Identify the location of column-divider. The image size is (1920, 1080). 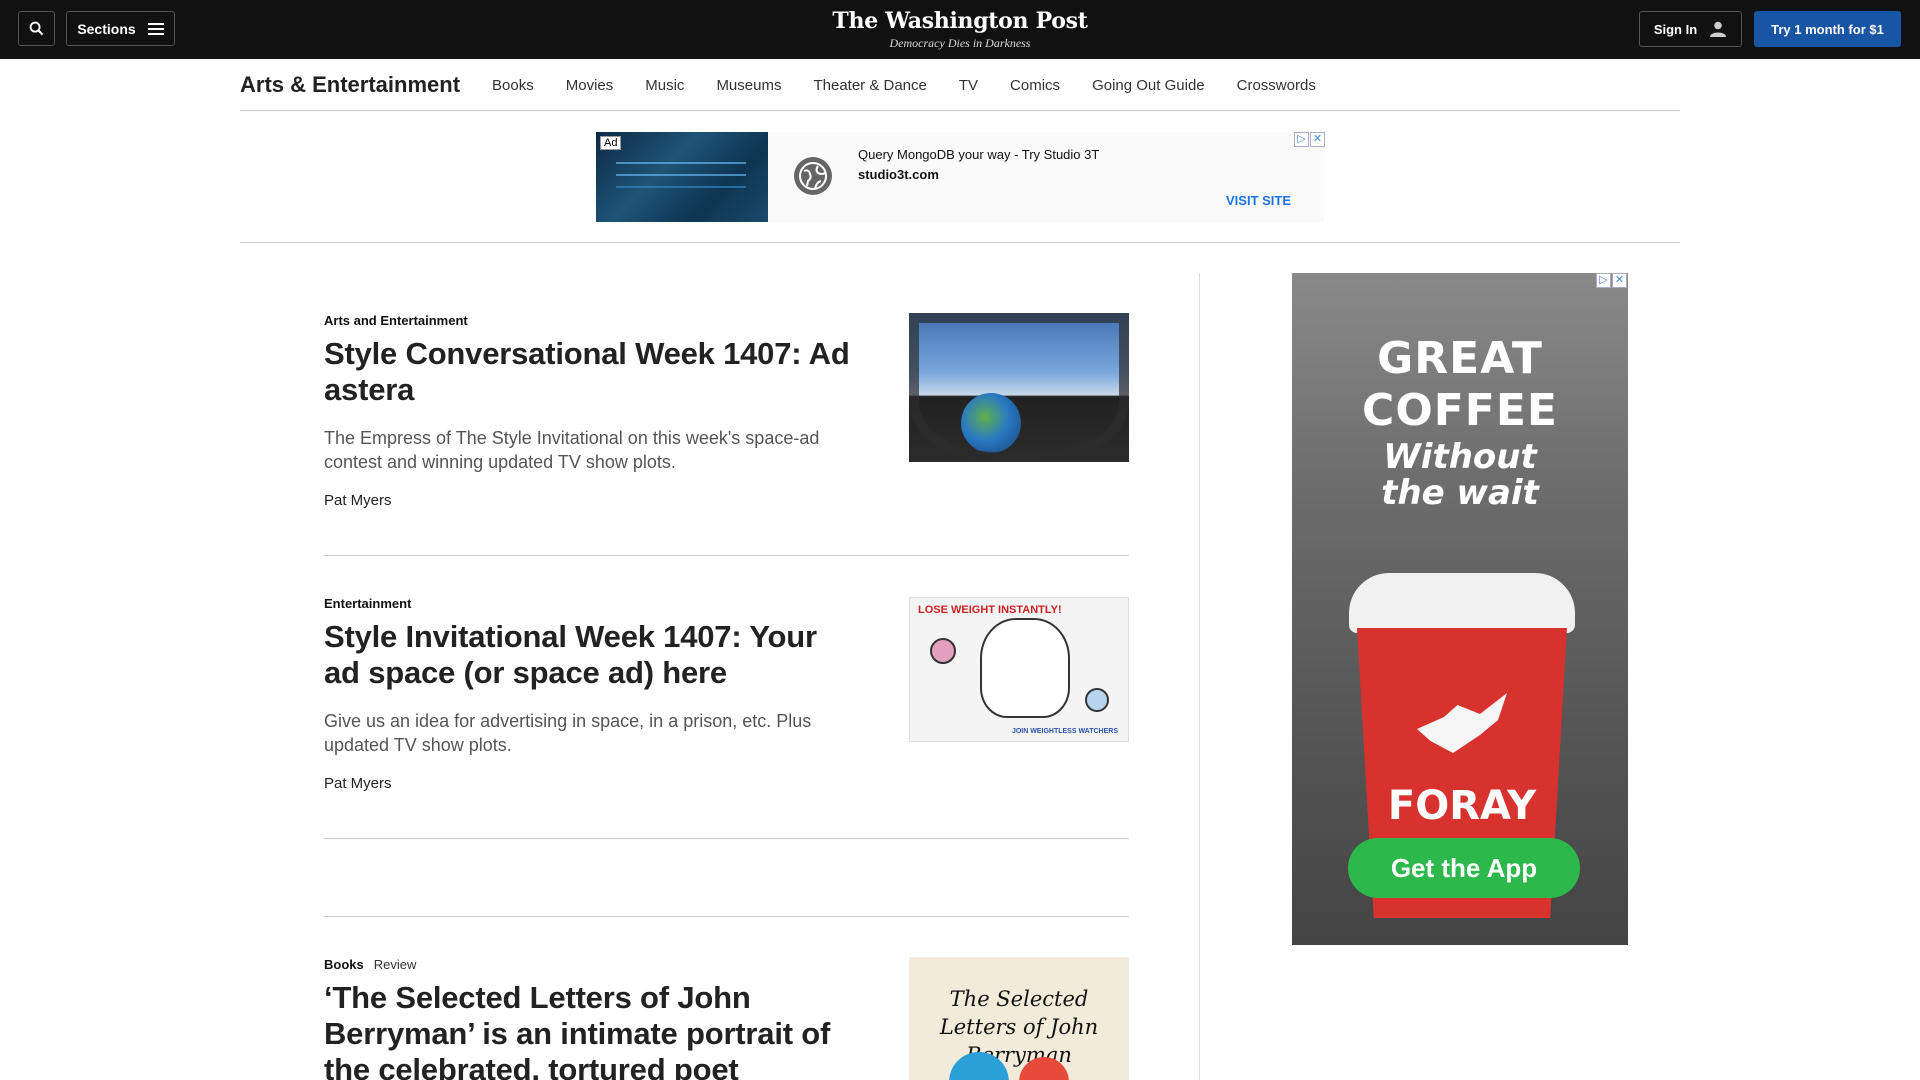
(1199, 676).